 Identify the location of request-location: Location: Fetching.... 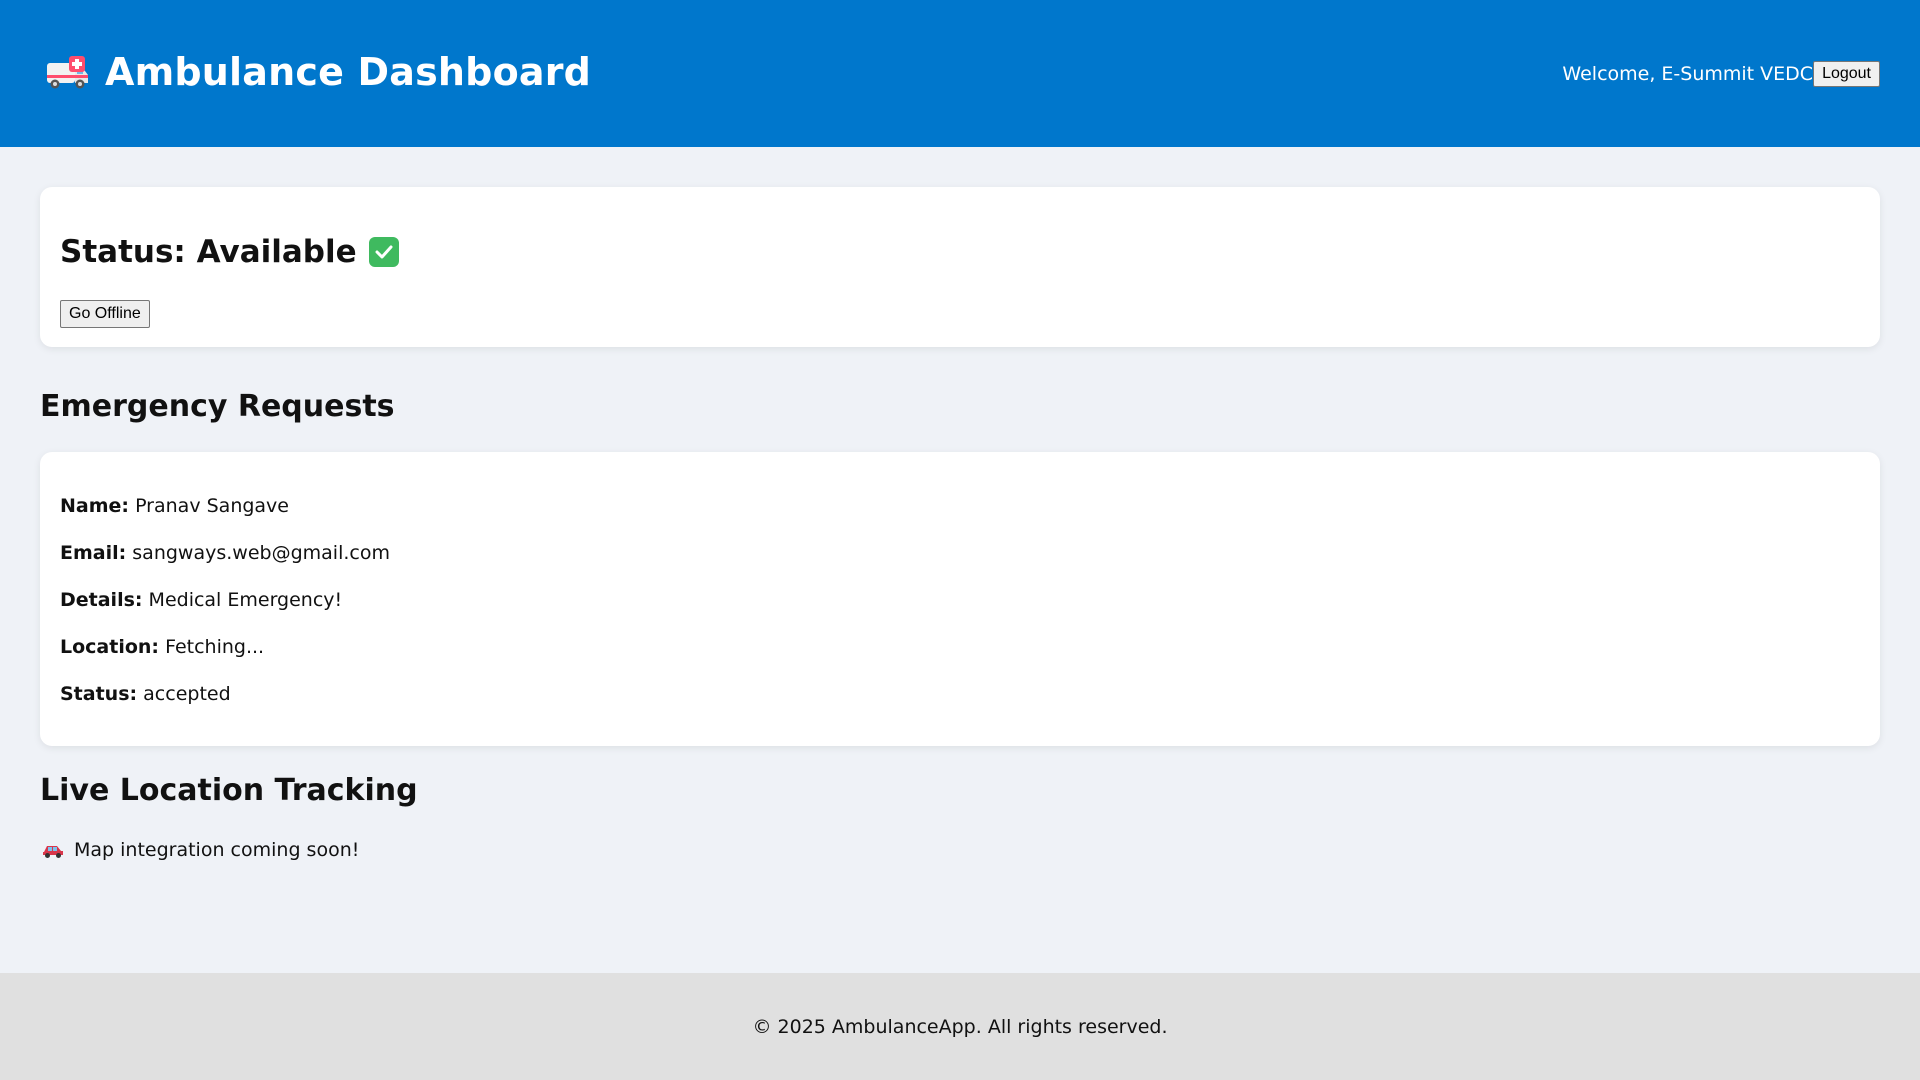
(162, 647).